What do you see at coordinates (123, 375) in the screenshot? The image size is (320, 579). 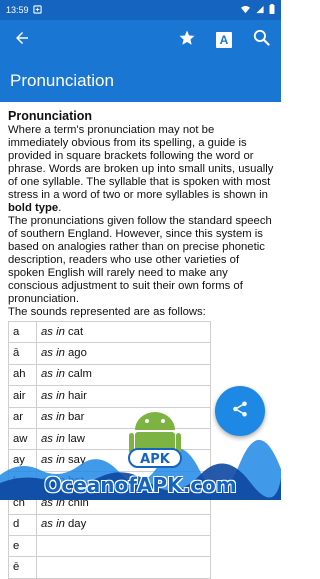 I see `sound-example-cell: as in calm` at bounding box center [123, 375].